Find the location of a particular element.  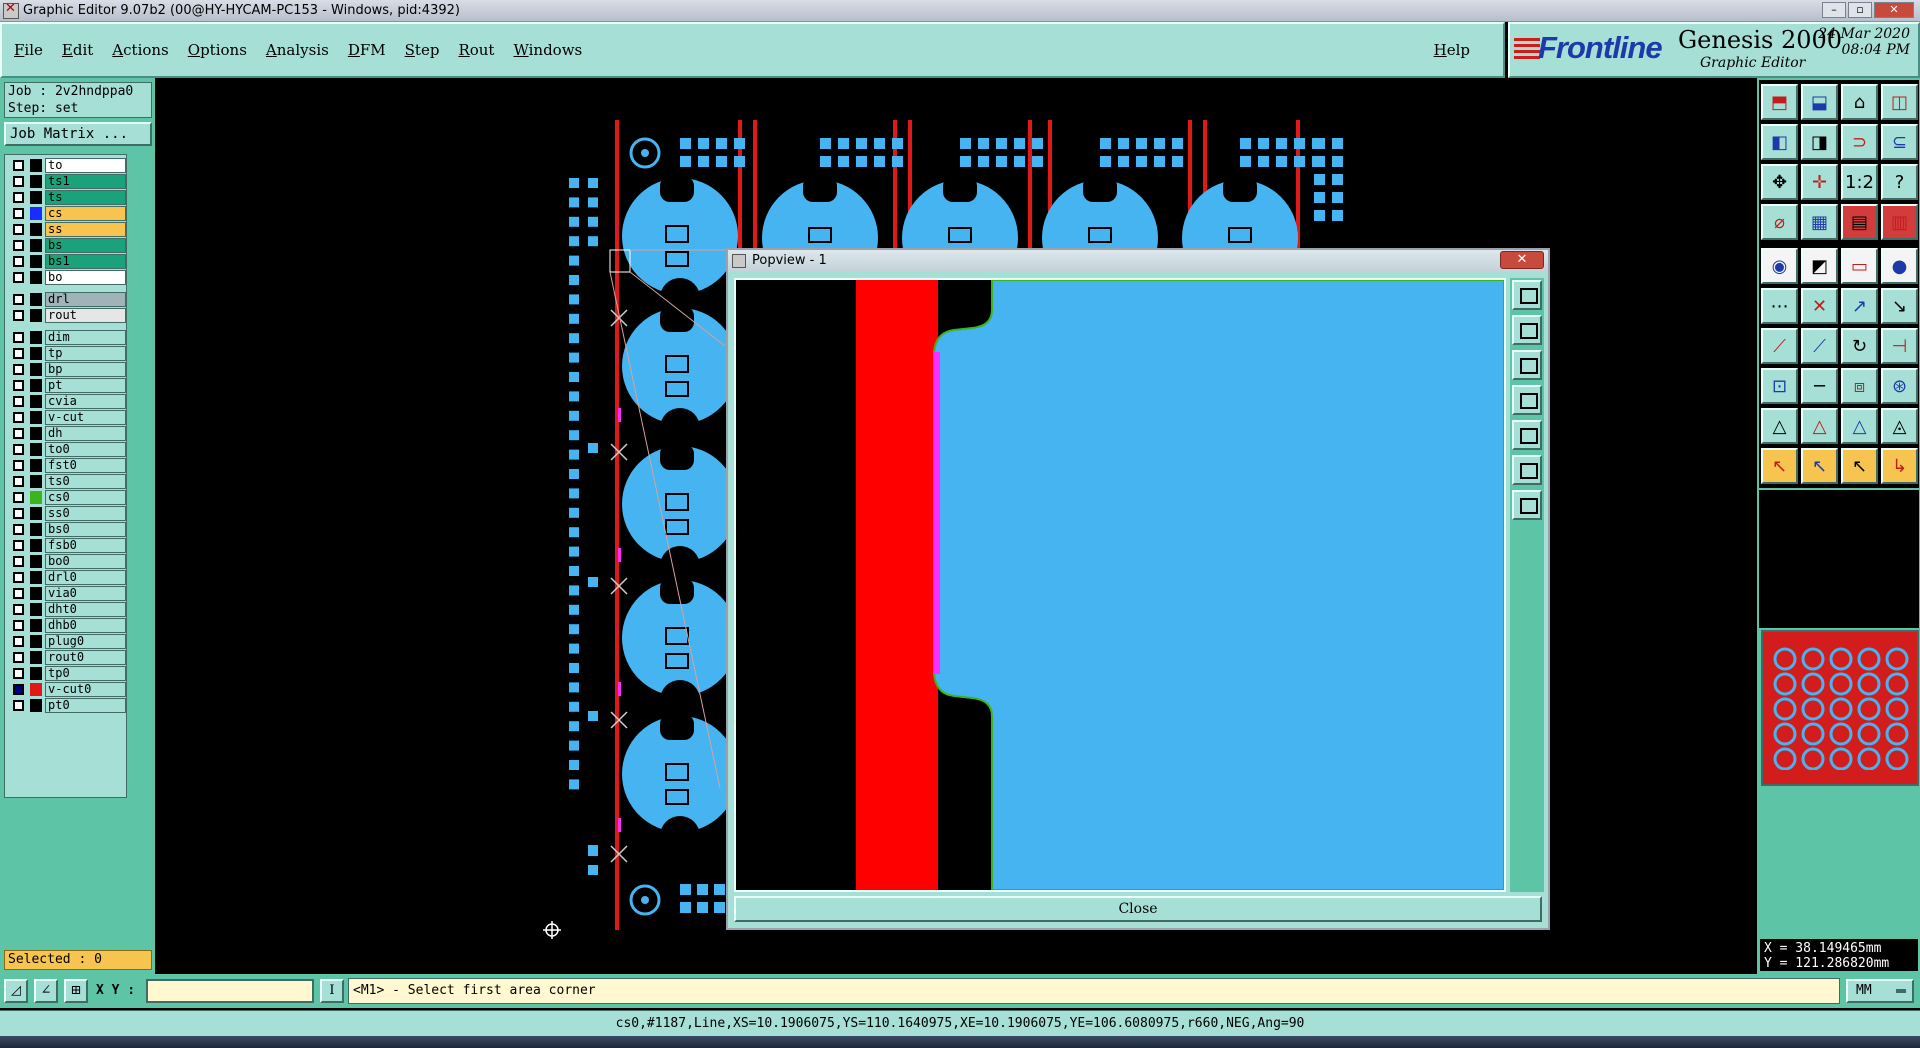

draw-icon: ⟋ is located at coordinates (1819, 346).